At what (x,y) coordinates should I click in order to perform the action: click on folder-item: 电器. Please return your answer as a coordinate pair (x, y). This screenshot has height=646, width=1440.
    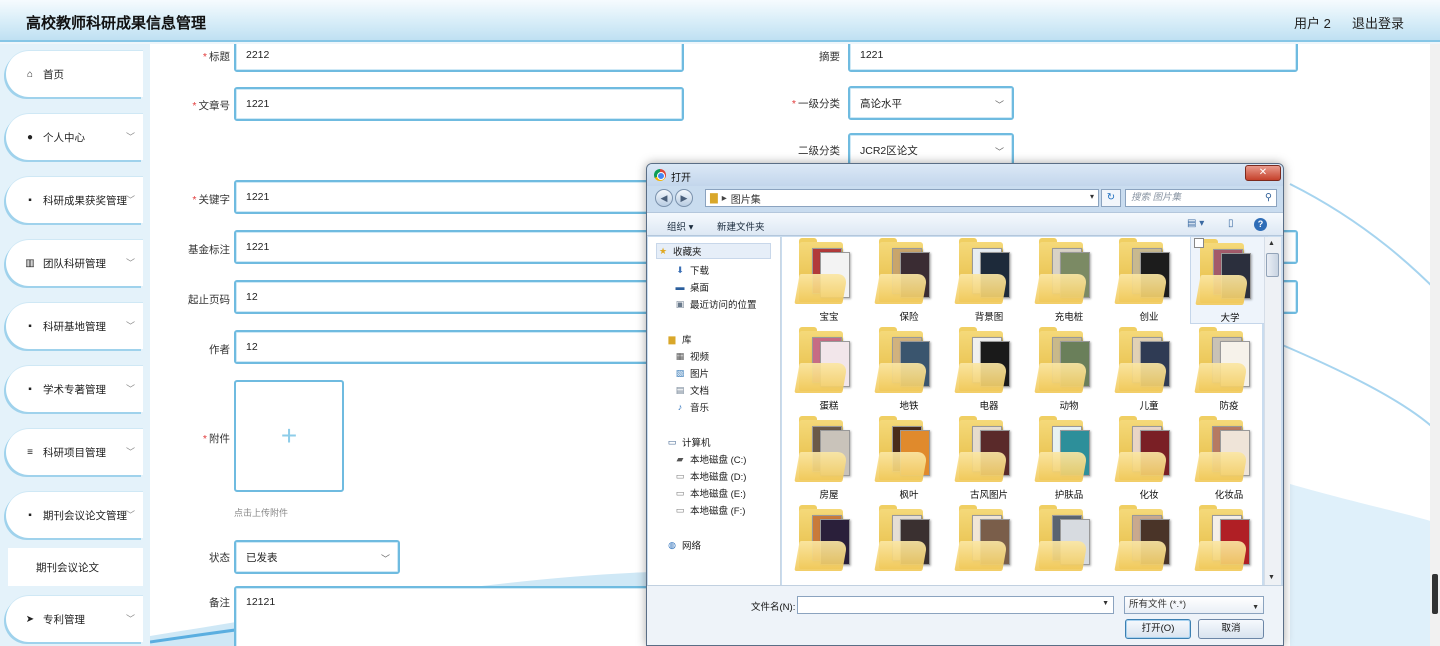
    Looking at the image, I should click on (989, 369).